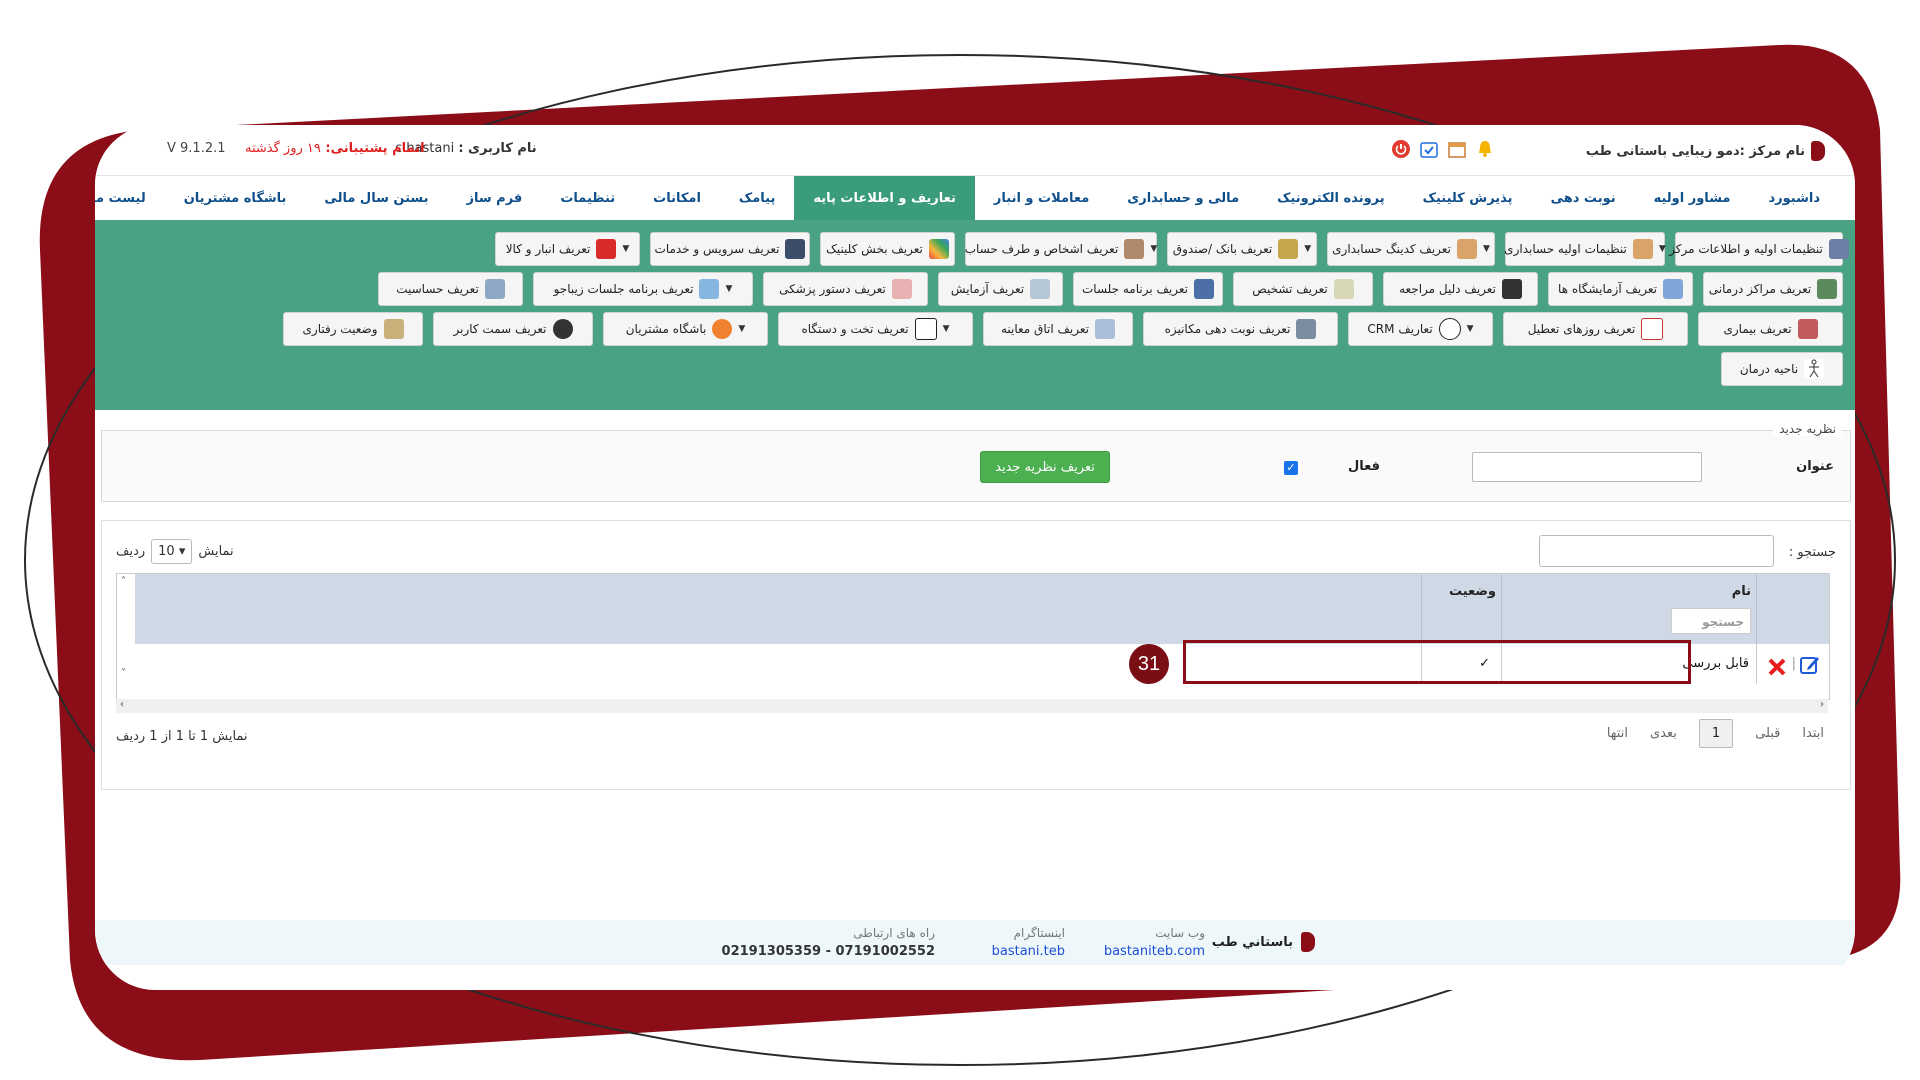  What do you see at coordinates (123, 581) in the screenshot?
I see `scroll-up-icon: ˄` at bounding box center [123, 581].